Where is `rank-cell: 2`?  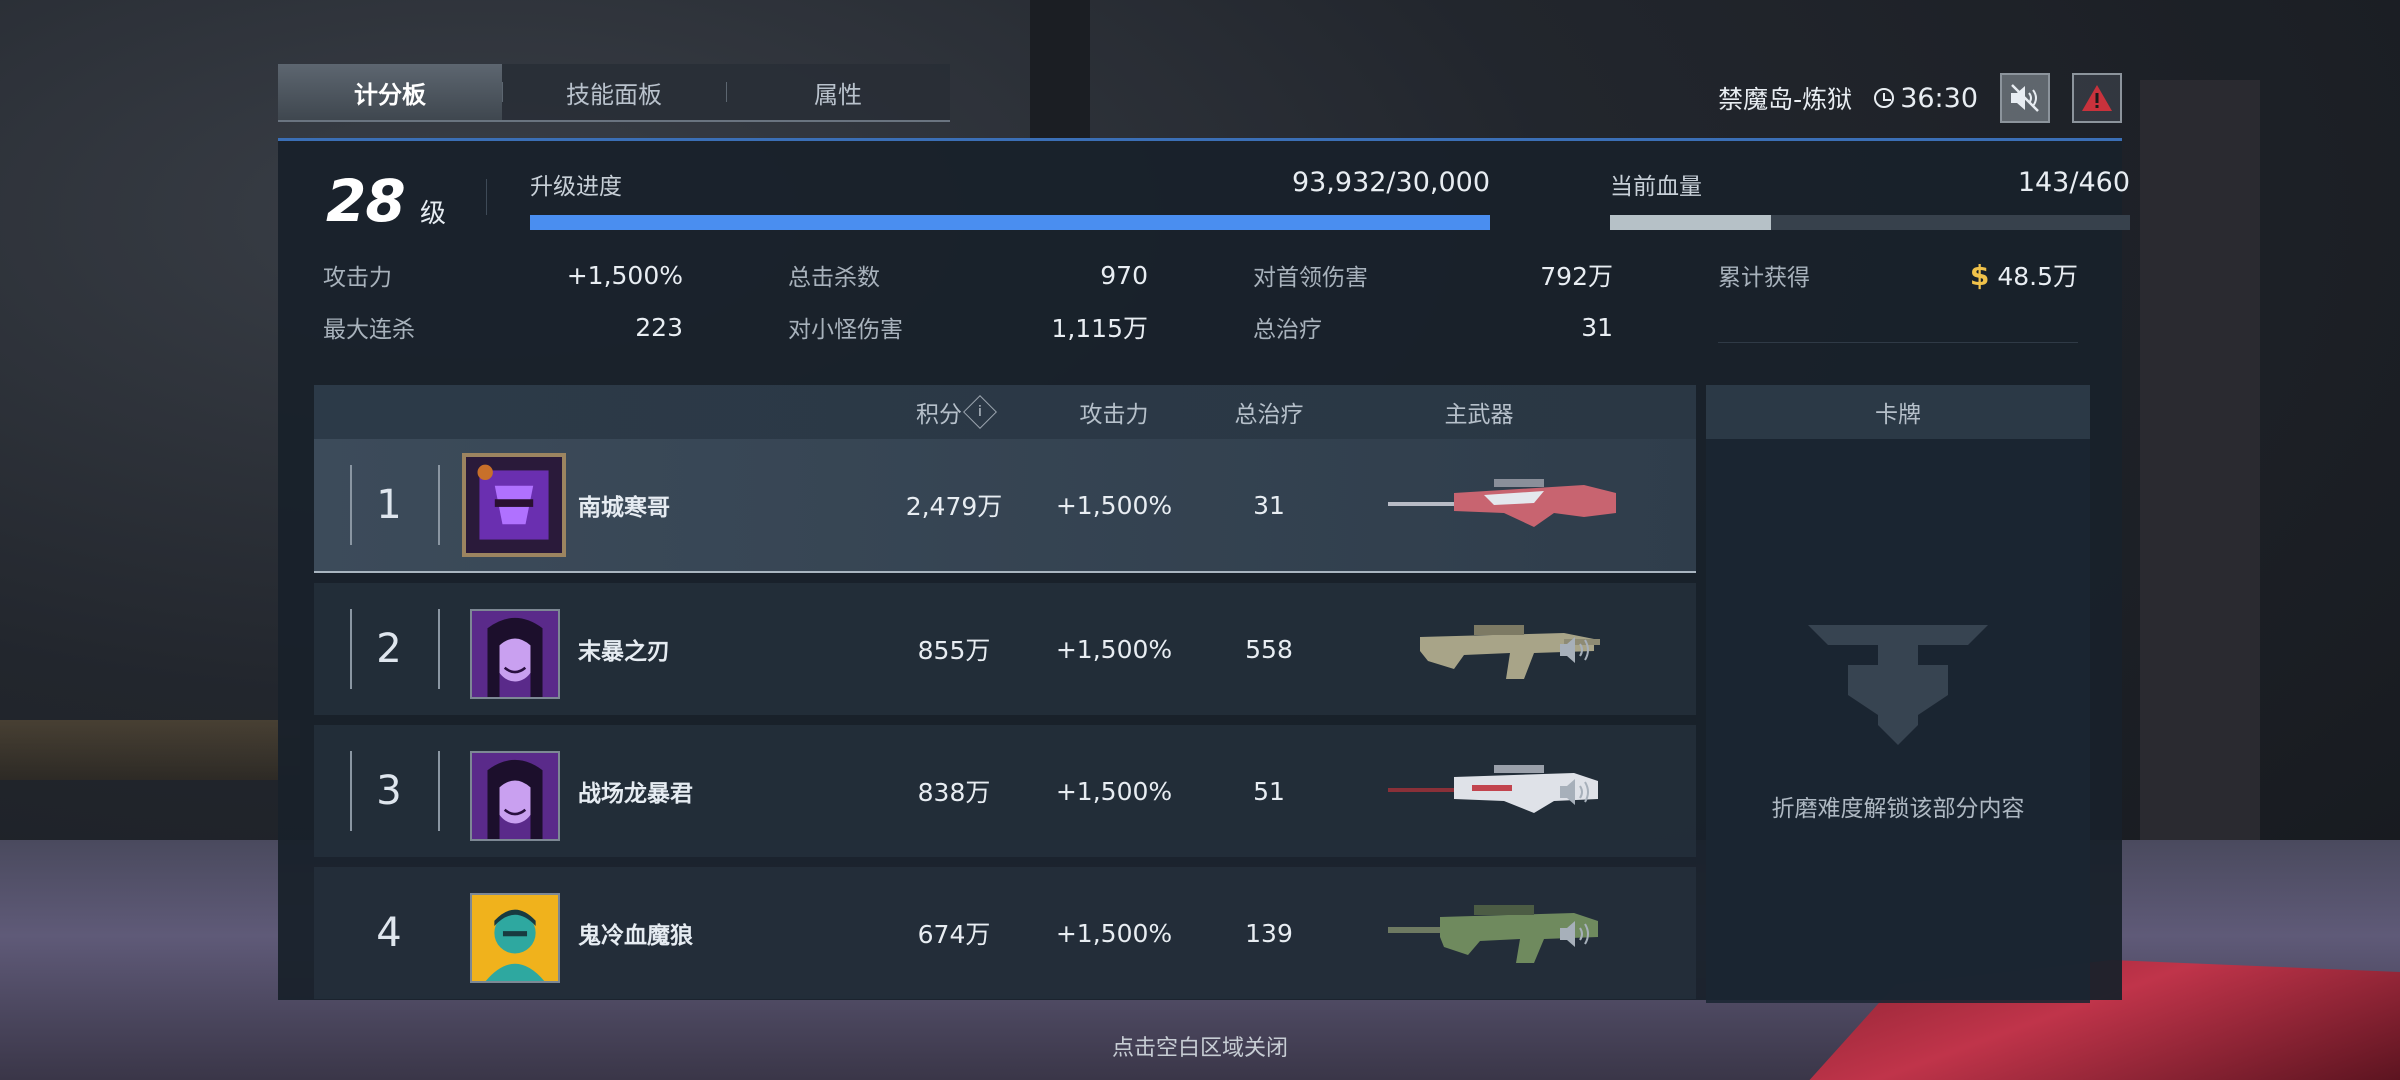 rank-cell: 2 is located at coordinates (389, 649).